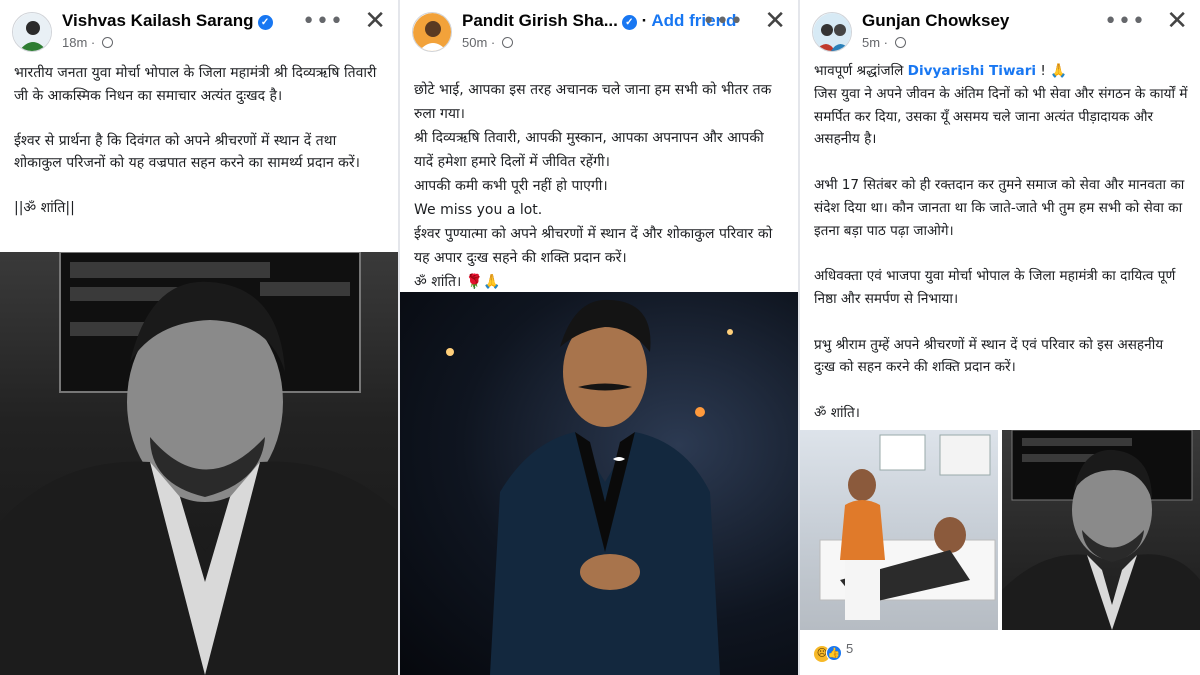 This screenshot has height=675, width=1200. Describe the element at coordinates (850, 648) in the screenshot. I see `reaction-count: 5` at that location.